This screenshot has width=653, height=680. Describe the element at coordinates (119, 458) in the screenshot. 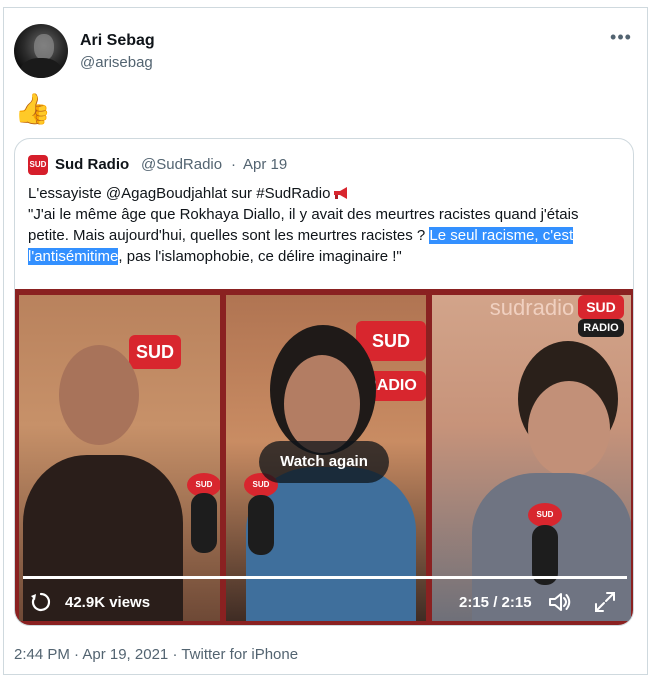

I see `video-panel-left: SUD SUD` at that location.